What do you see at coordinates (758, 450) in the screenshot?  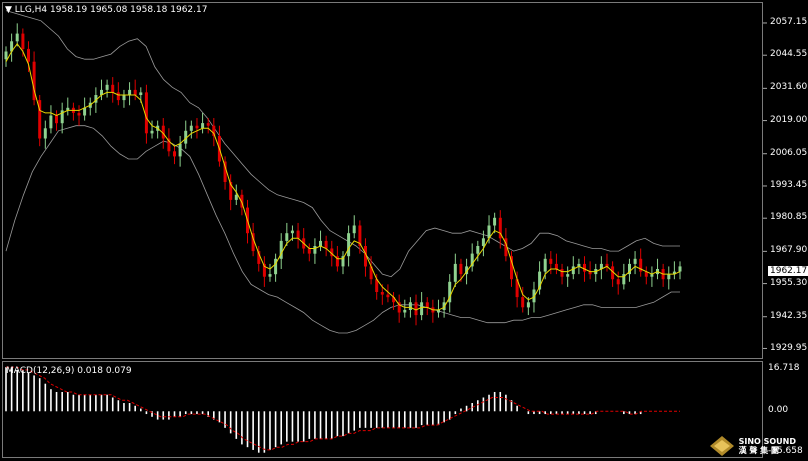 I see `logo-line-2: 漢 聲 集 團` at bounding box center [758, 450].